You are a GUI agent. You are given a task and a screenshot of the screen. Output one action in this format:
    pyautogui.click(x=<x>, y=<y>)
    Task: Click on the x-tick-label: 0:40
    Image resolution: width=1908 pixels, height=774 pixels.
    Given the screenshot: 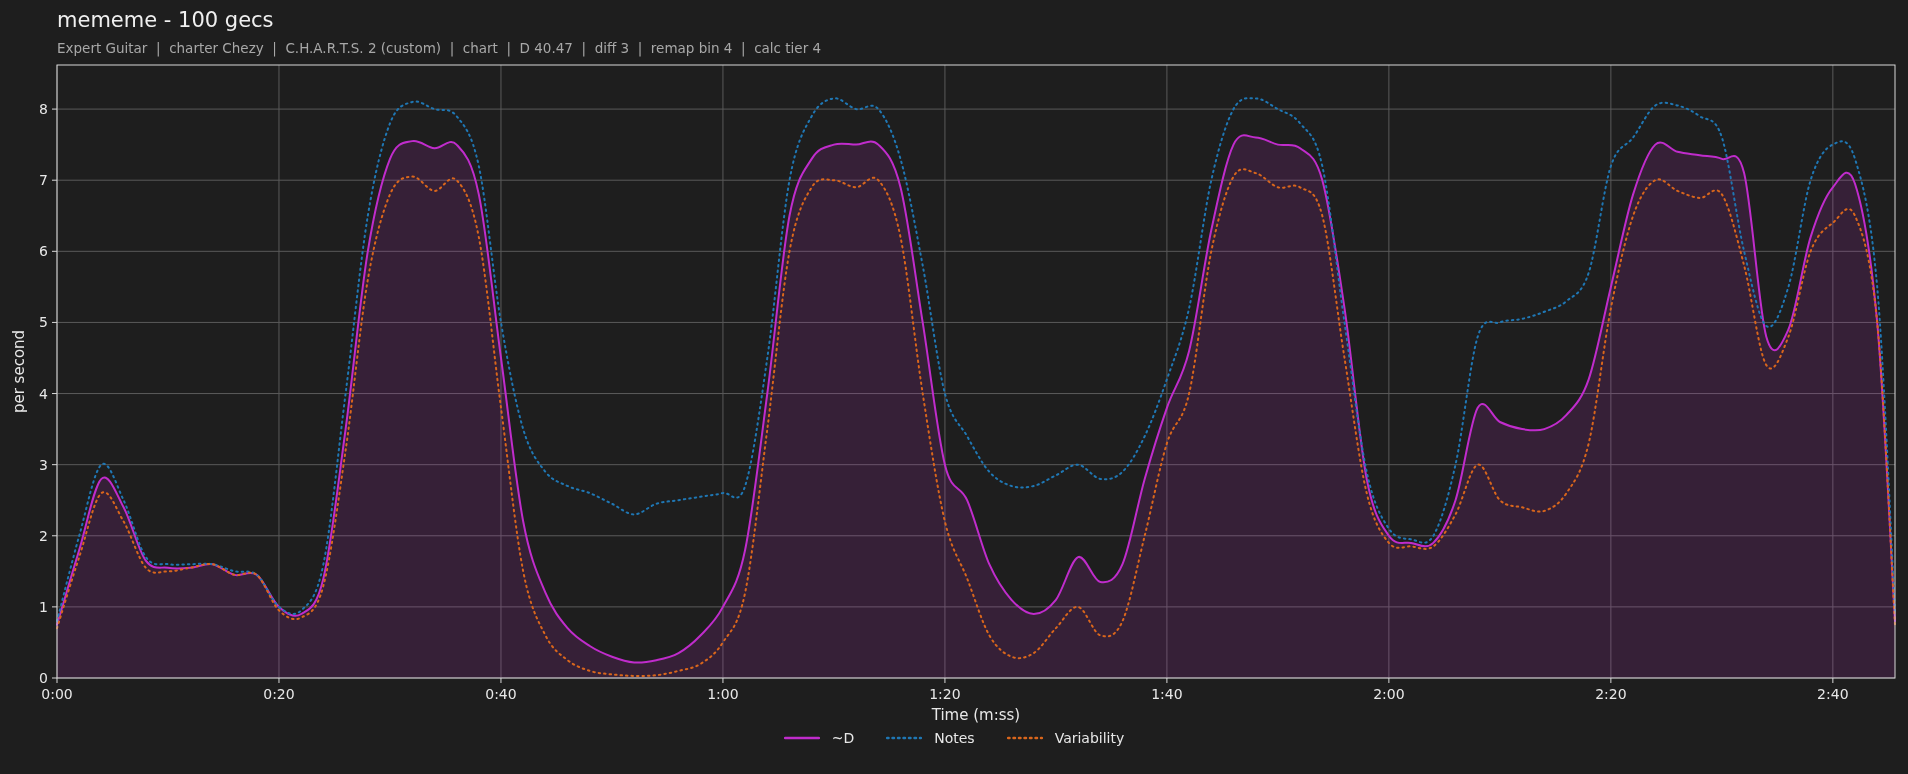 What is the action you would take?
    pyautogui.click(x=501, y=694)
    